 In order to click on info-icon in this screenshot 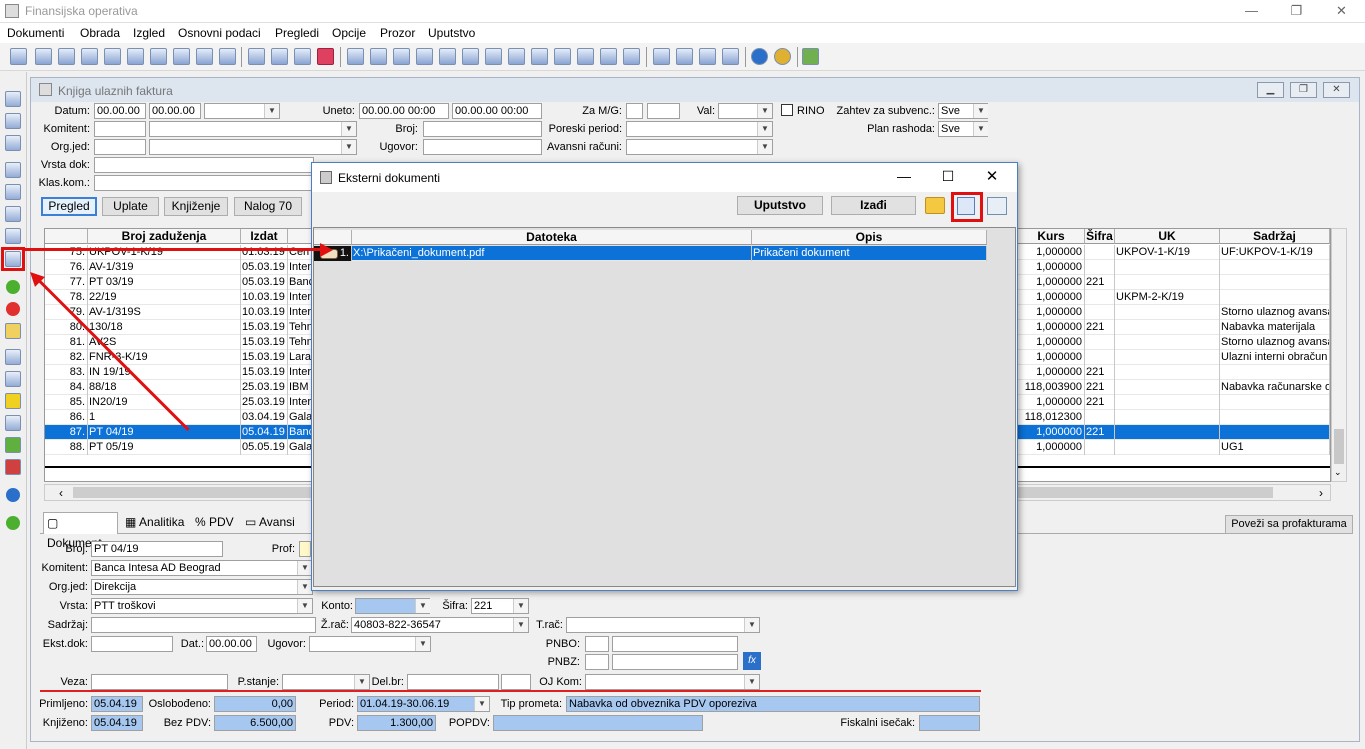, I will do `click(13, 495)`.